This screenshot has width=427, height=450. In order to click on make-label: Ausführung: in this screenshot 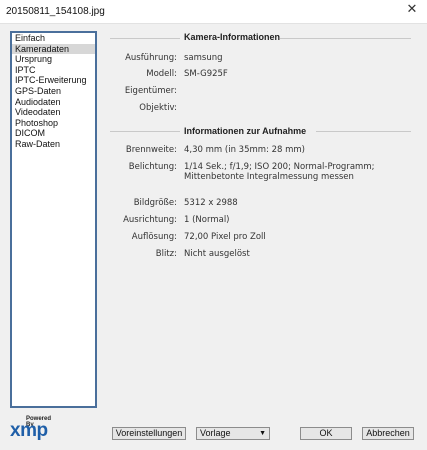, I will do `click(151, 58)`.